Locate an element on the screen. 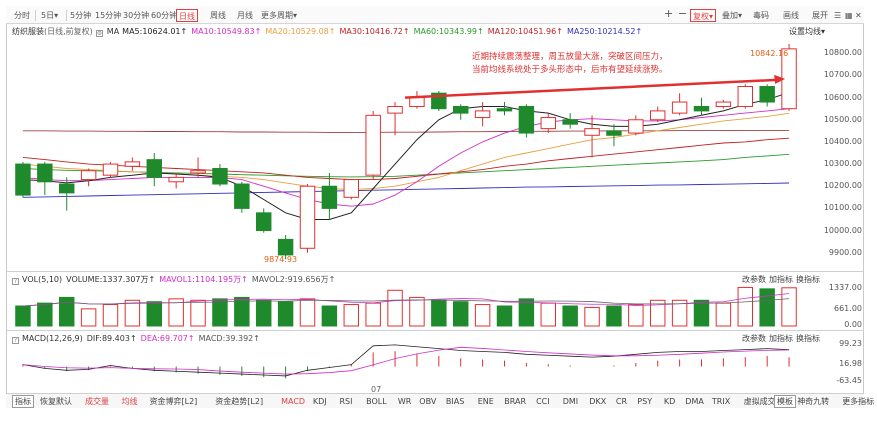 This screenshot has height=422, width=877. vol-switch-indicator-button: 换指标 is located at coordinates (808, 279).